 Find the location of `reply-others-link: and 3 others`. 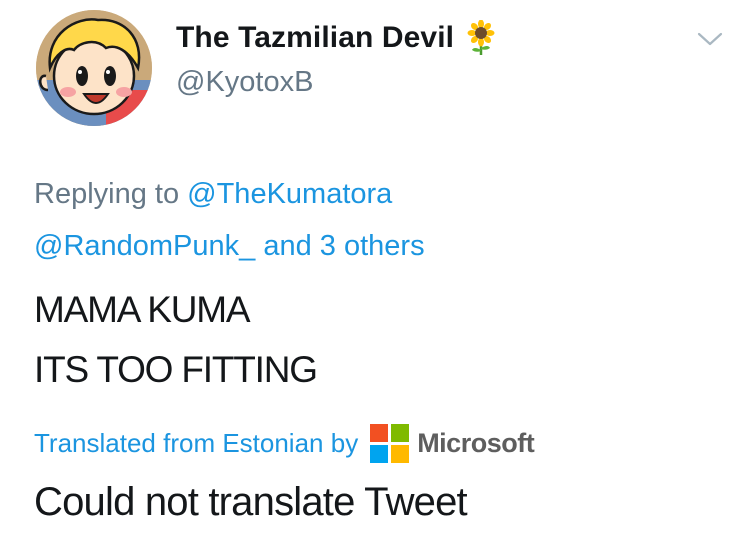

reply-others-link: and 3 others is located at coordinates (343, 246).